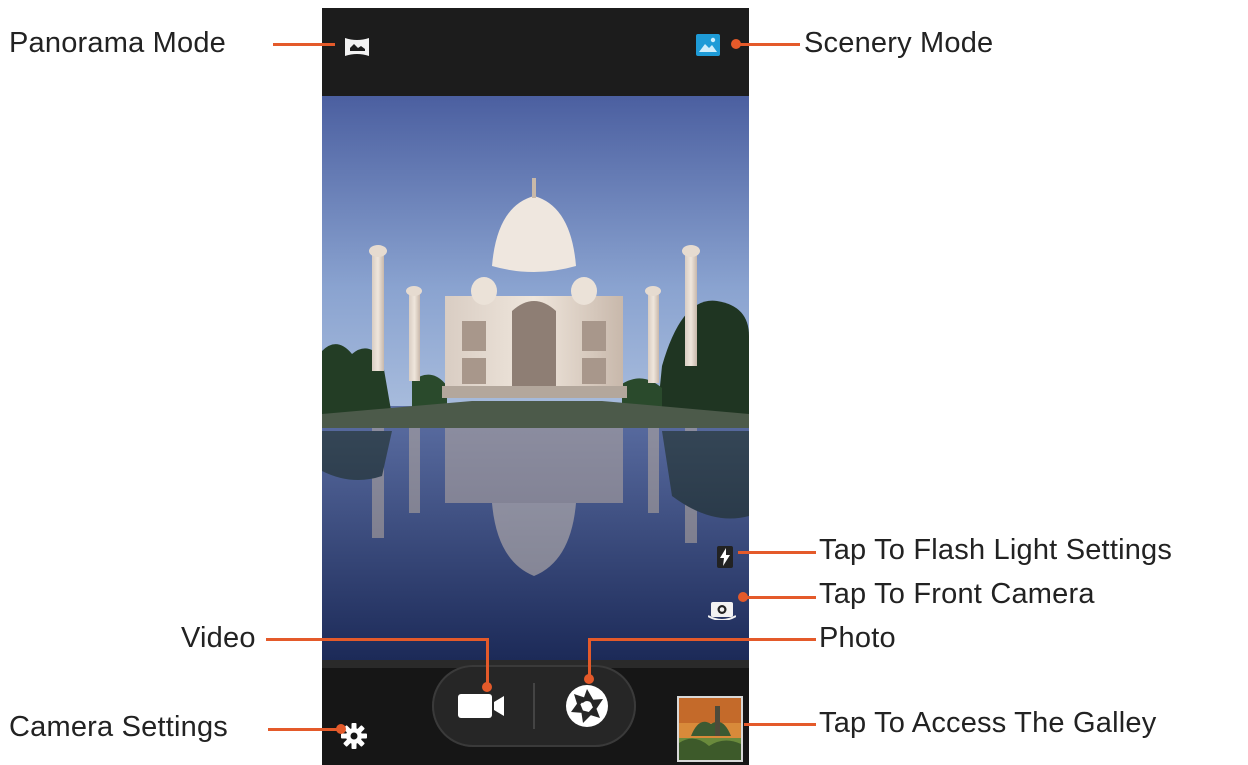  What do you see at coordinates (304, 44) in the screenshot?
I see `leader-panorama-mode` at bounding box center [304, 44].